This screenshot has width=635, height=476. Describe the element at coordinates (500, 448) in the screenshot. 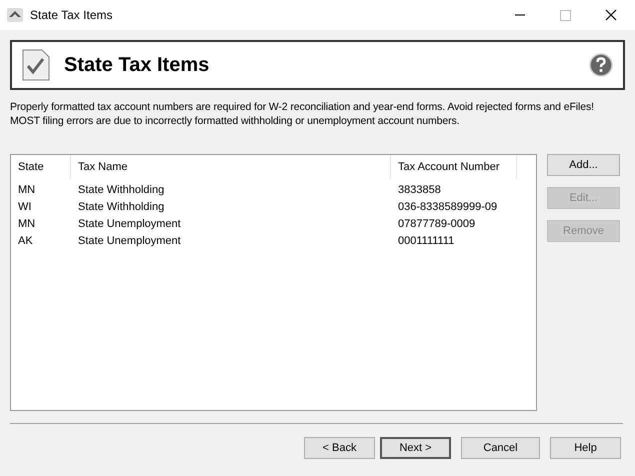

I see `wizard-button: Cancel` at that location.